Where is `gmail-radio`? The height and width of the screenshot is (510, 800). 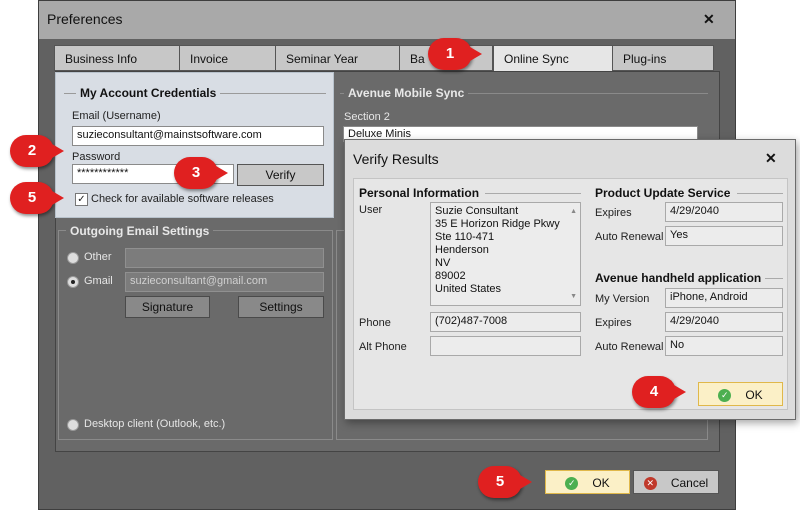
gmail-radio is located at coordinates (73, 282).